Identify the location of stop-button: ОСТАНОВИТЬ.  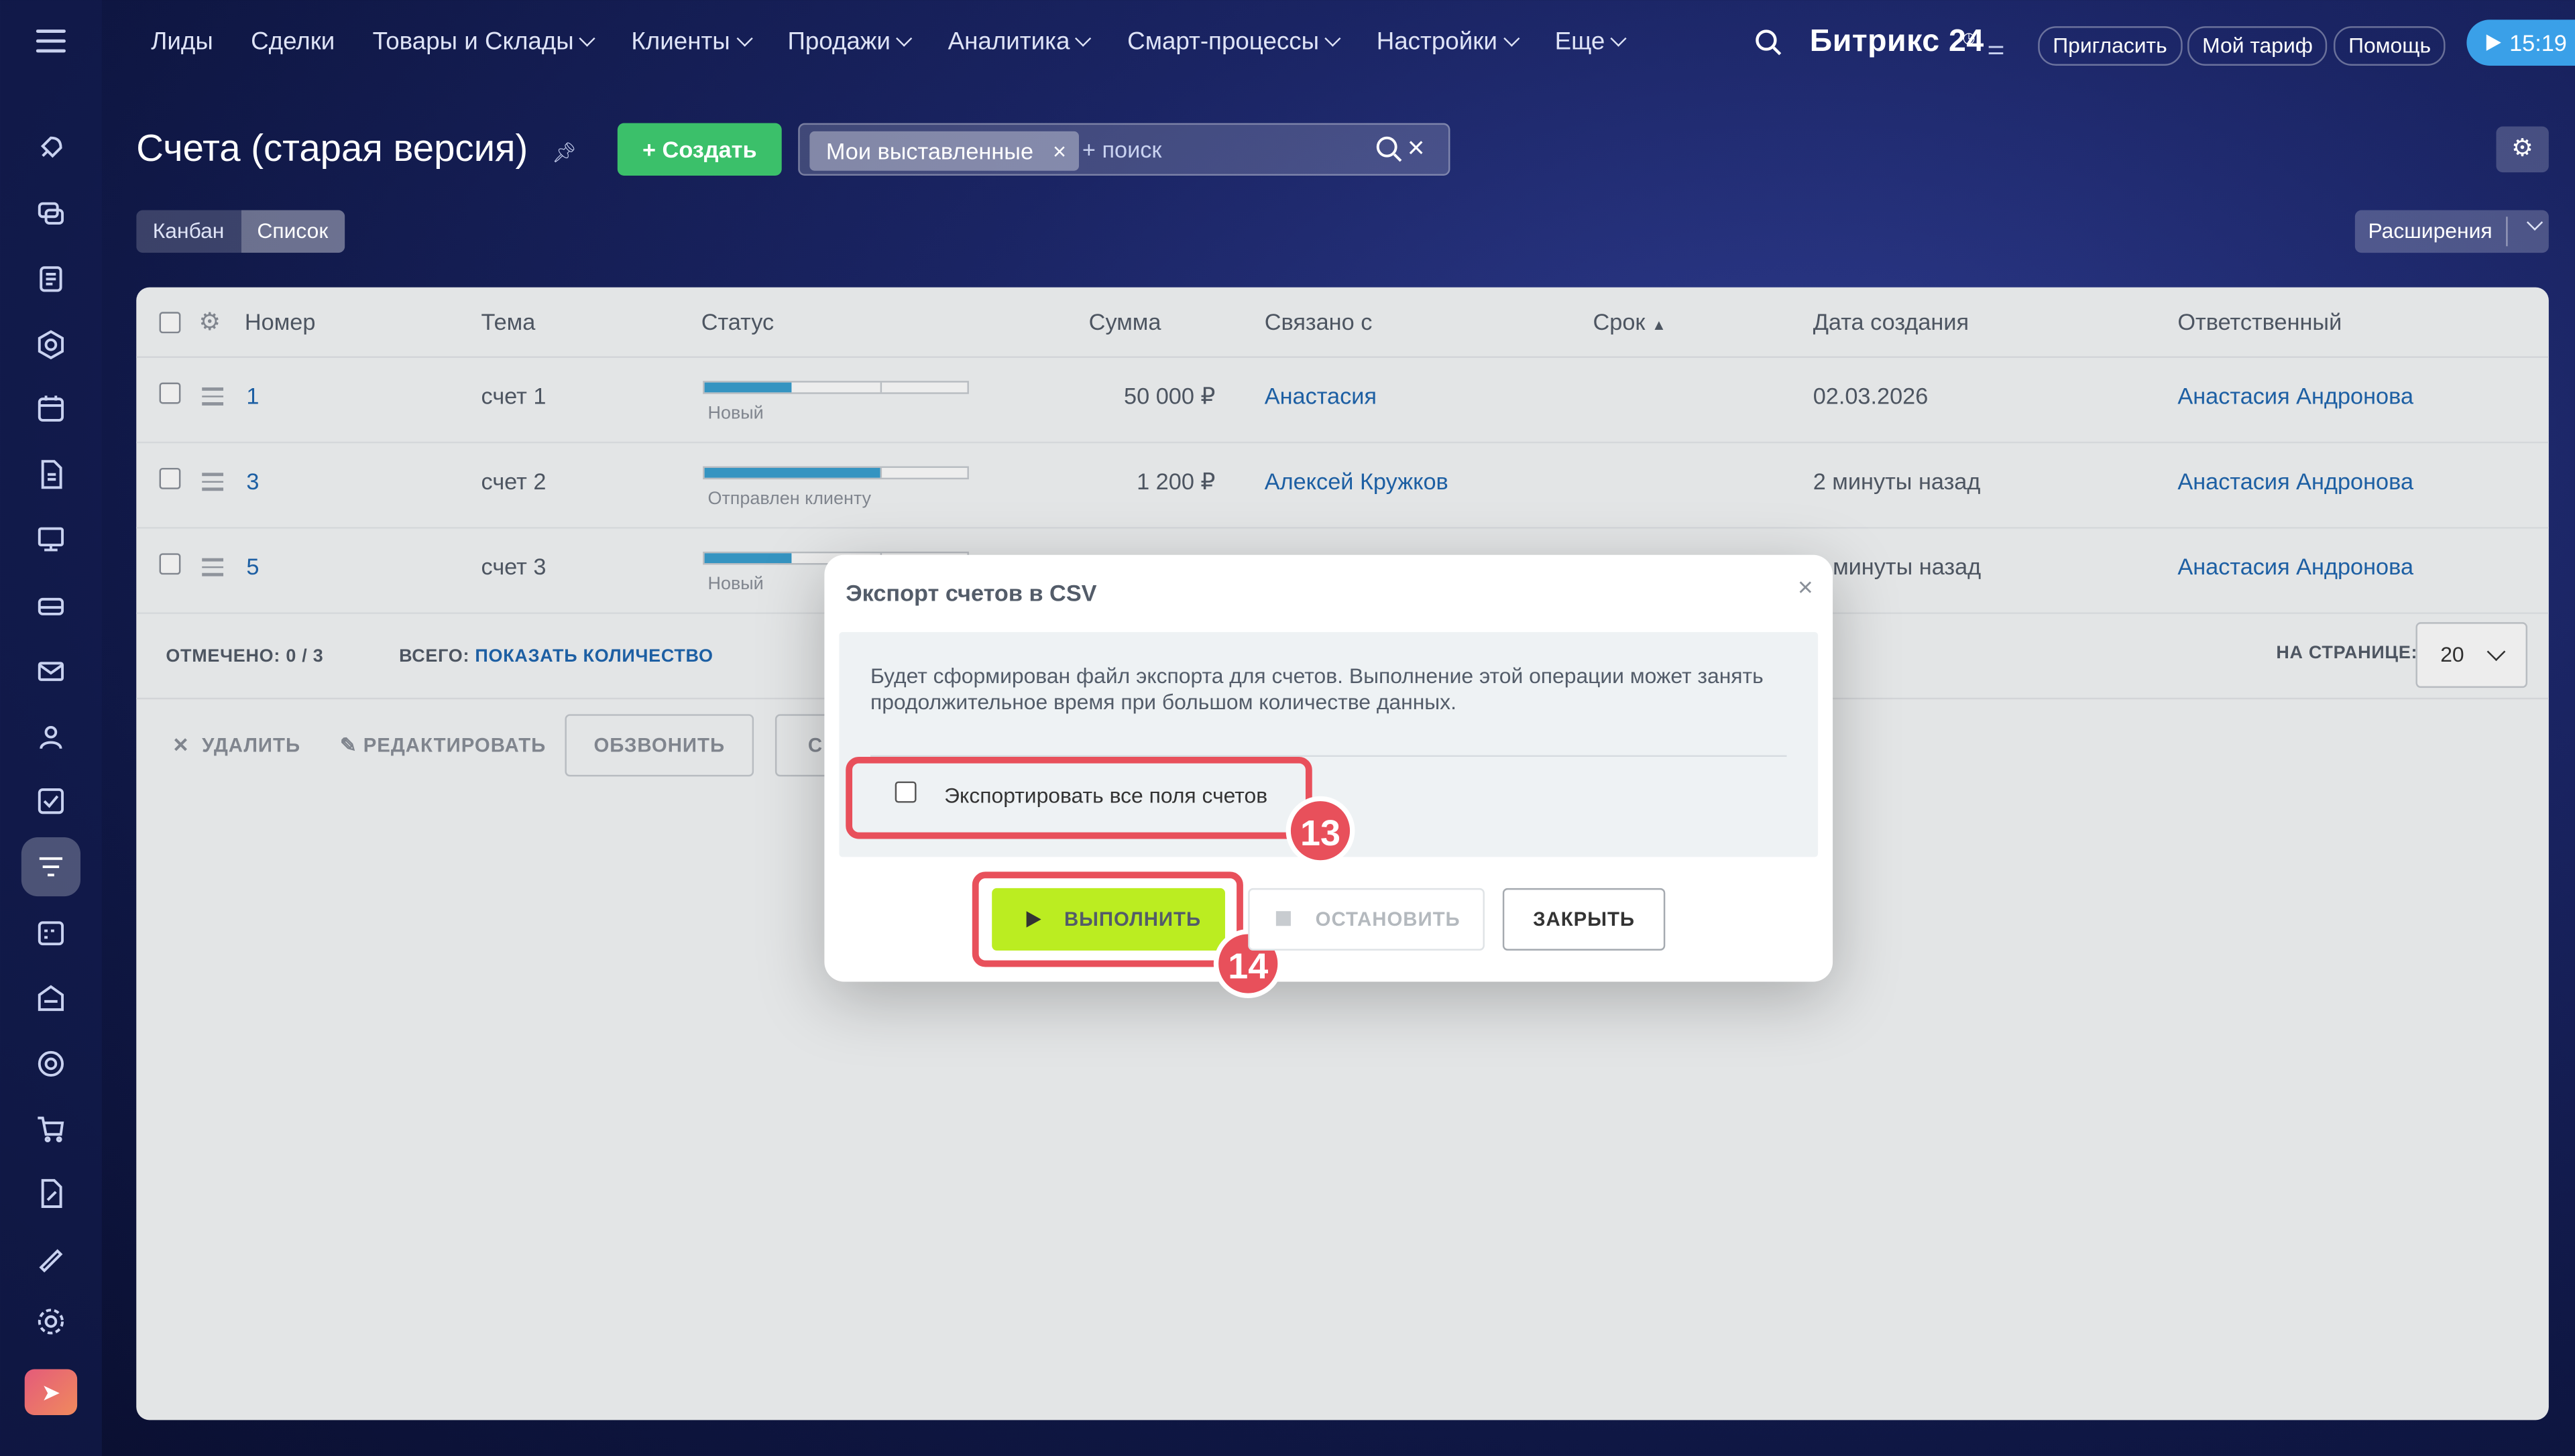
(1366, 919).